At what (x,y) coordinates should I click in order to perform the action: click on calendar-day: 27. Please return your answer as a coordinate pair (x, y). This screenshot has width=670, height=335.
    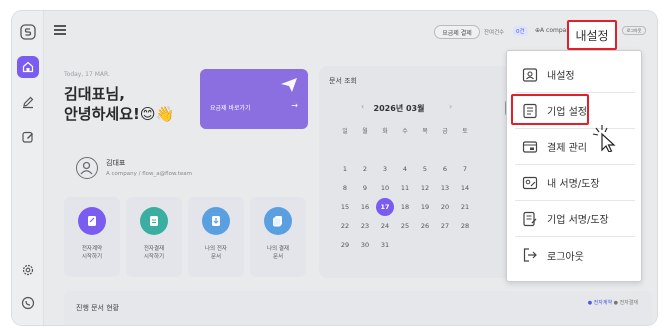
    Looking at the image, I should click on (445, 226).